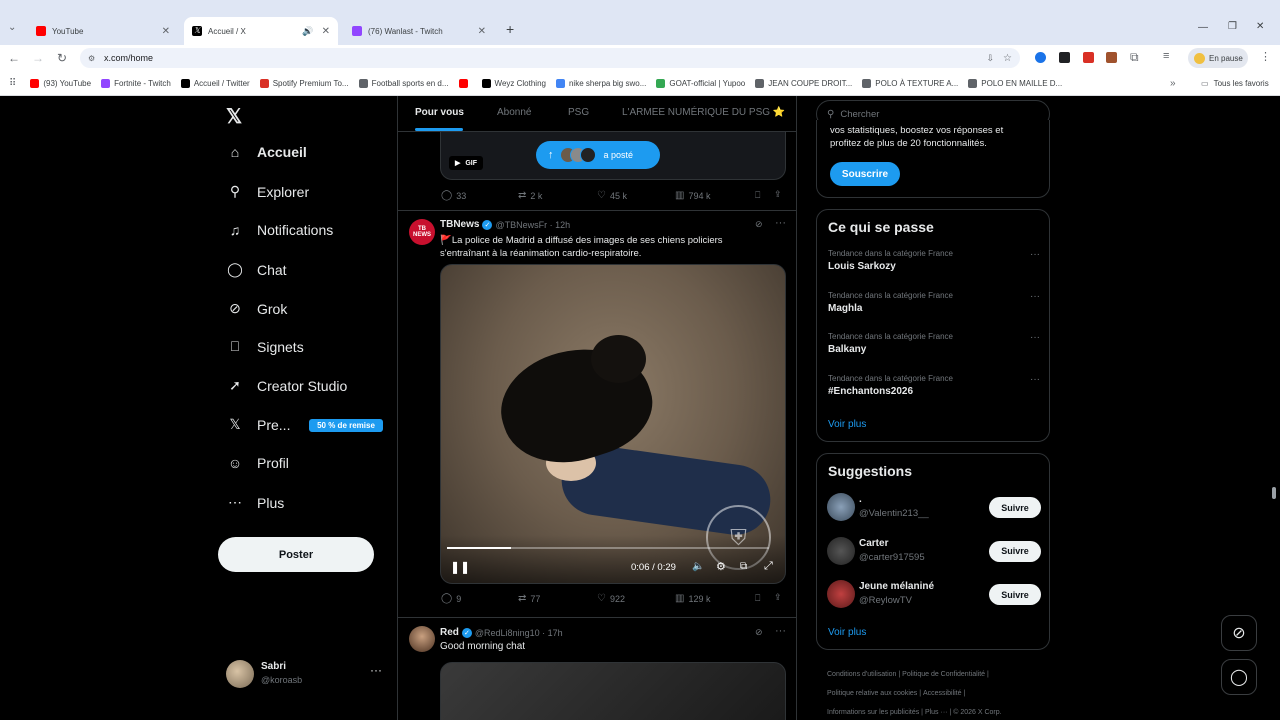  I want to click on account-switcher: Sabri @koroasb ···, so click(306, 674).